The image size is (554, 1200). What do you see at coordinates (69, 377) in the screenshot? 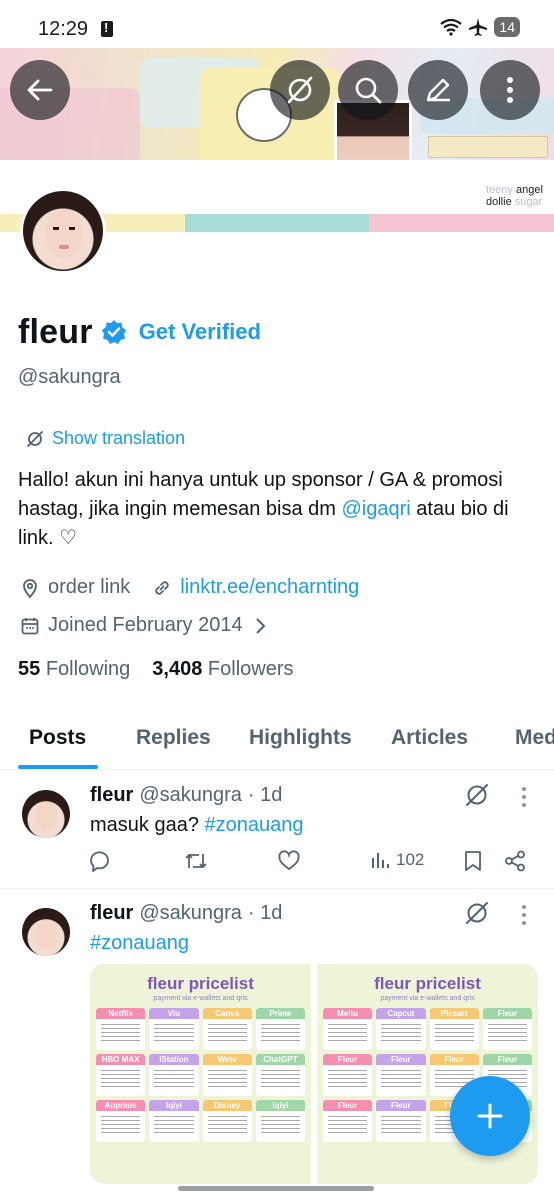
I see `profile-handle: @sakungra` at bounding box center [69, 377].